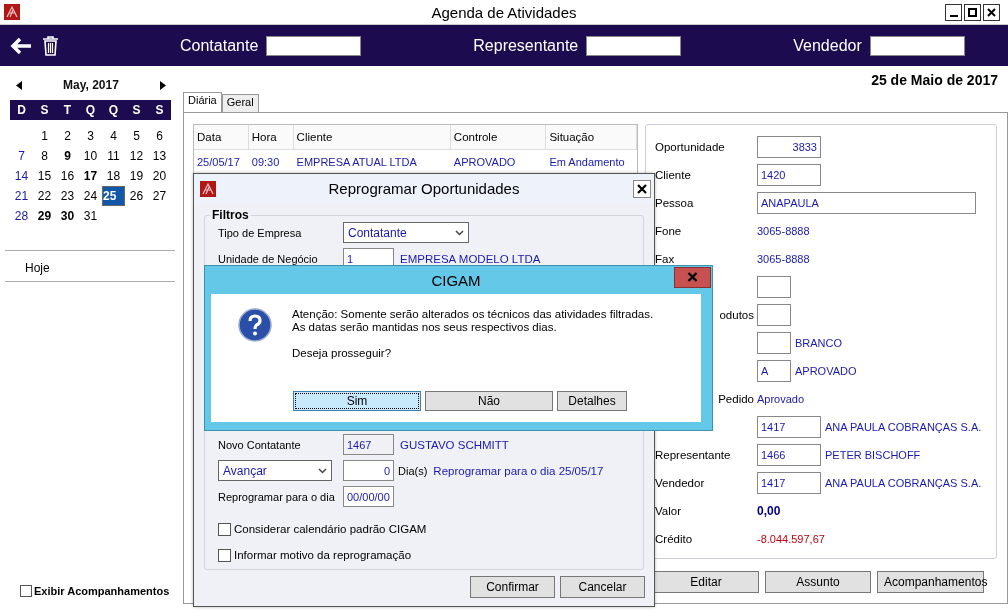  What do you see at coordinates (826, 371) in the screenshot?
I see `field-value: APROVADO` at bounding box center [826, 371].